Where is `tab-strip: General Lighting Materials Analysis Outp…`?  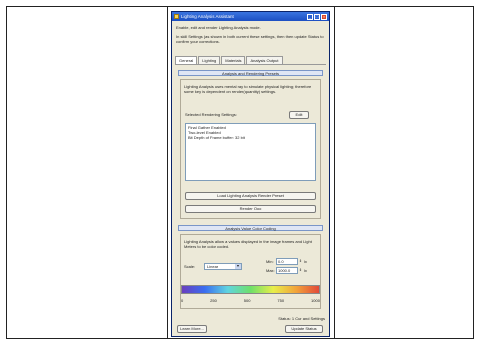
tab-strip: General Lighting Materials Analysis Outp… is located at coordinates (250, 60).